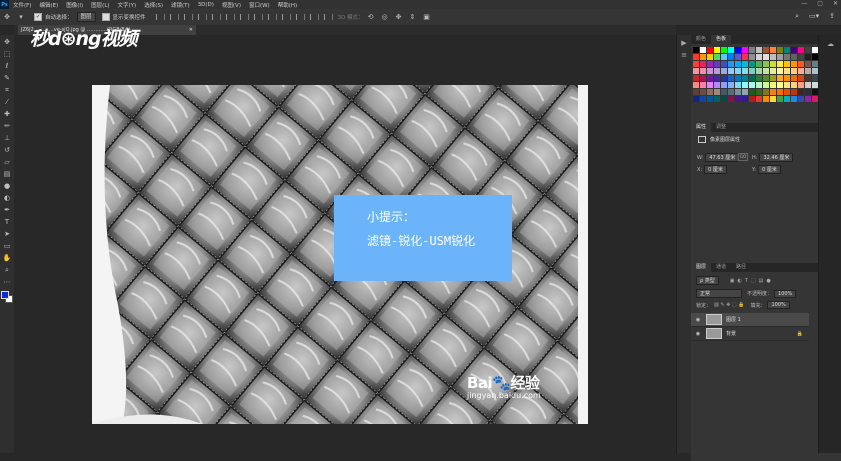 The image size is (841, 461). I want to click on move-tool-icon: ✥, so click(7, 42).